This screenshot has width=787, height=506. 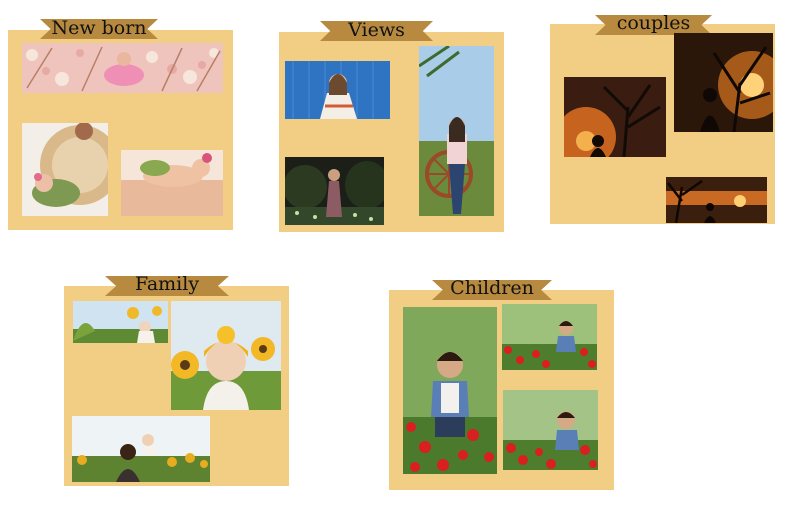 What do you see at coordinates (65, 169) in the screenshot?
I see `newborn-photo-wicker-basket` at bounding box center [65, 169].